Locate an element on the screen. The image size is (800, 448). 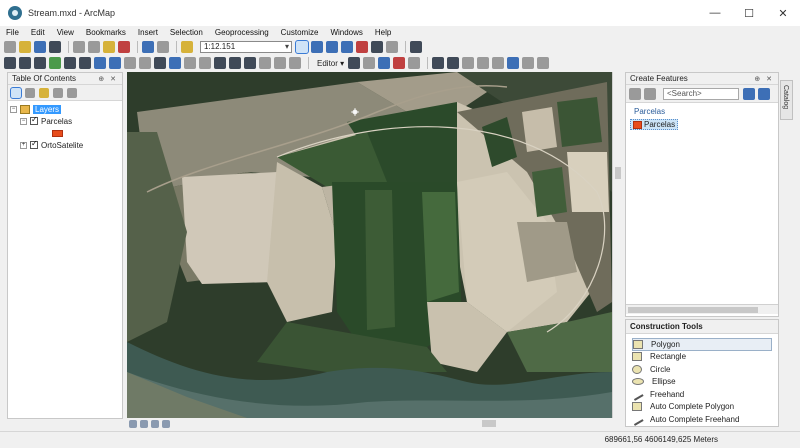
clear-selection-icon is located at coordinates (145, 63).